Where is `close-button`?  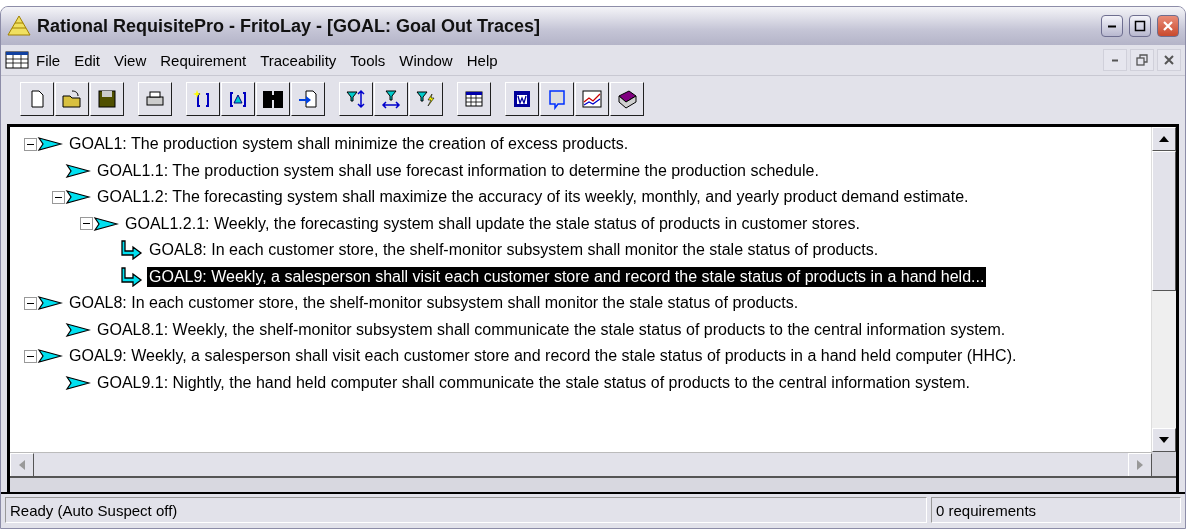 close-button is located at coordinates (1168, 26).